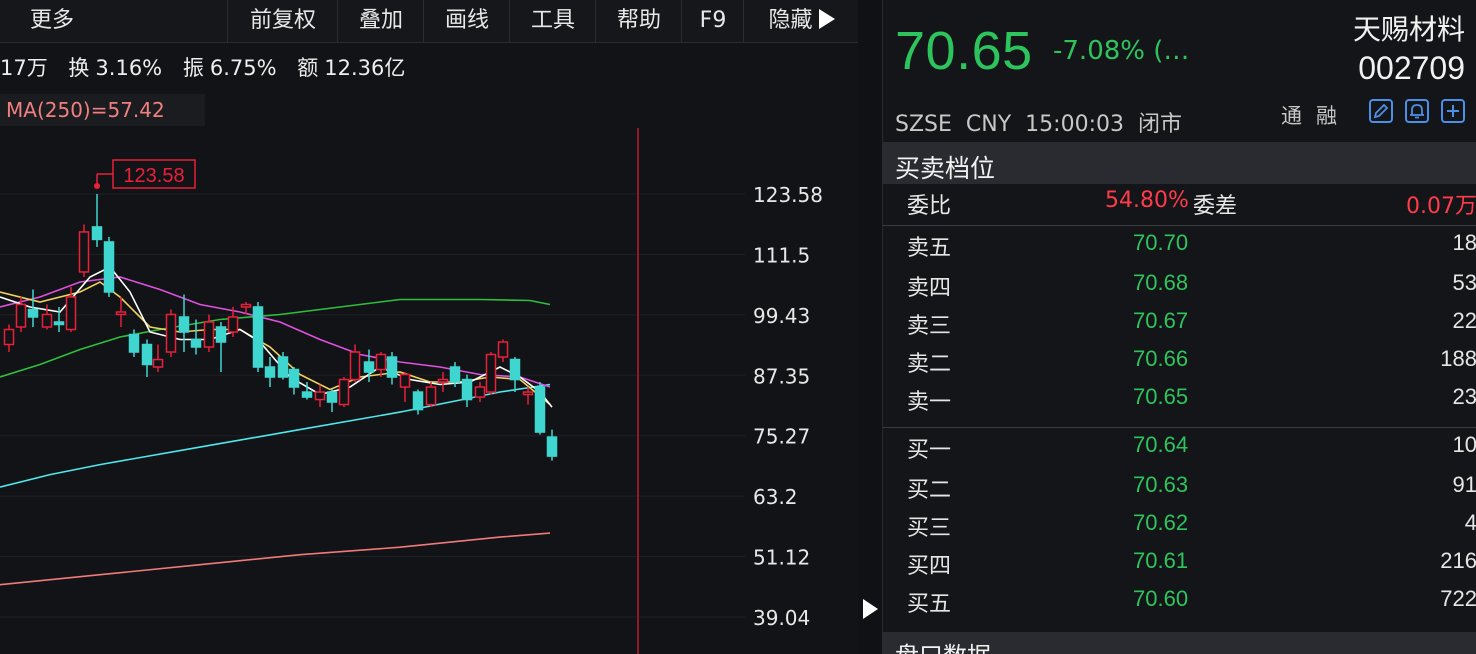 The image size is (1476, 654). I want to click on f9-button: F9, so click(712, 21).